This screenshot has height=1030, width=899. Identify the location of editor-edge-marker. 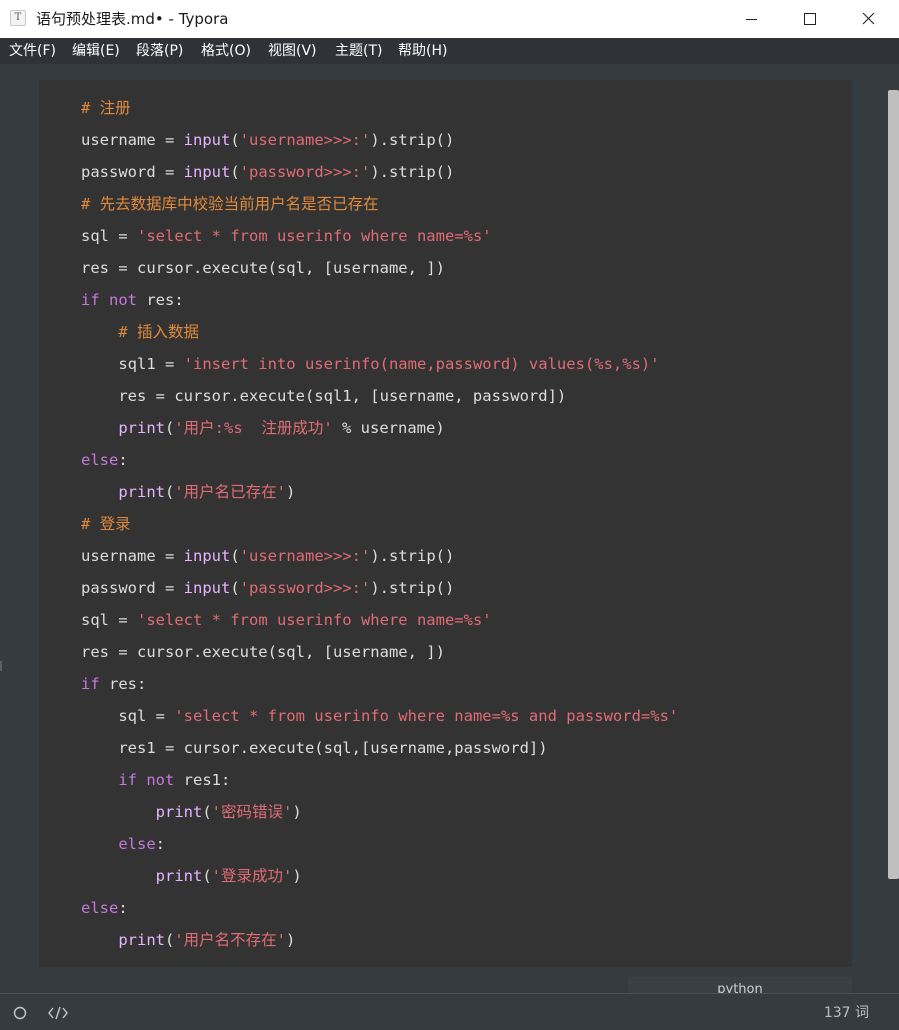
(1, 666).